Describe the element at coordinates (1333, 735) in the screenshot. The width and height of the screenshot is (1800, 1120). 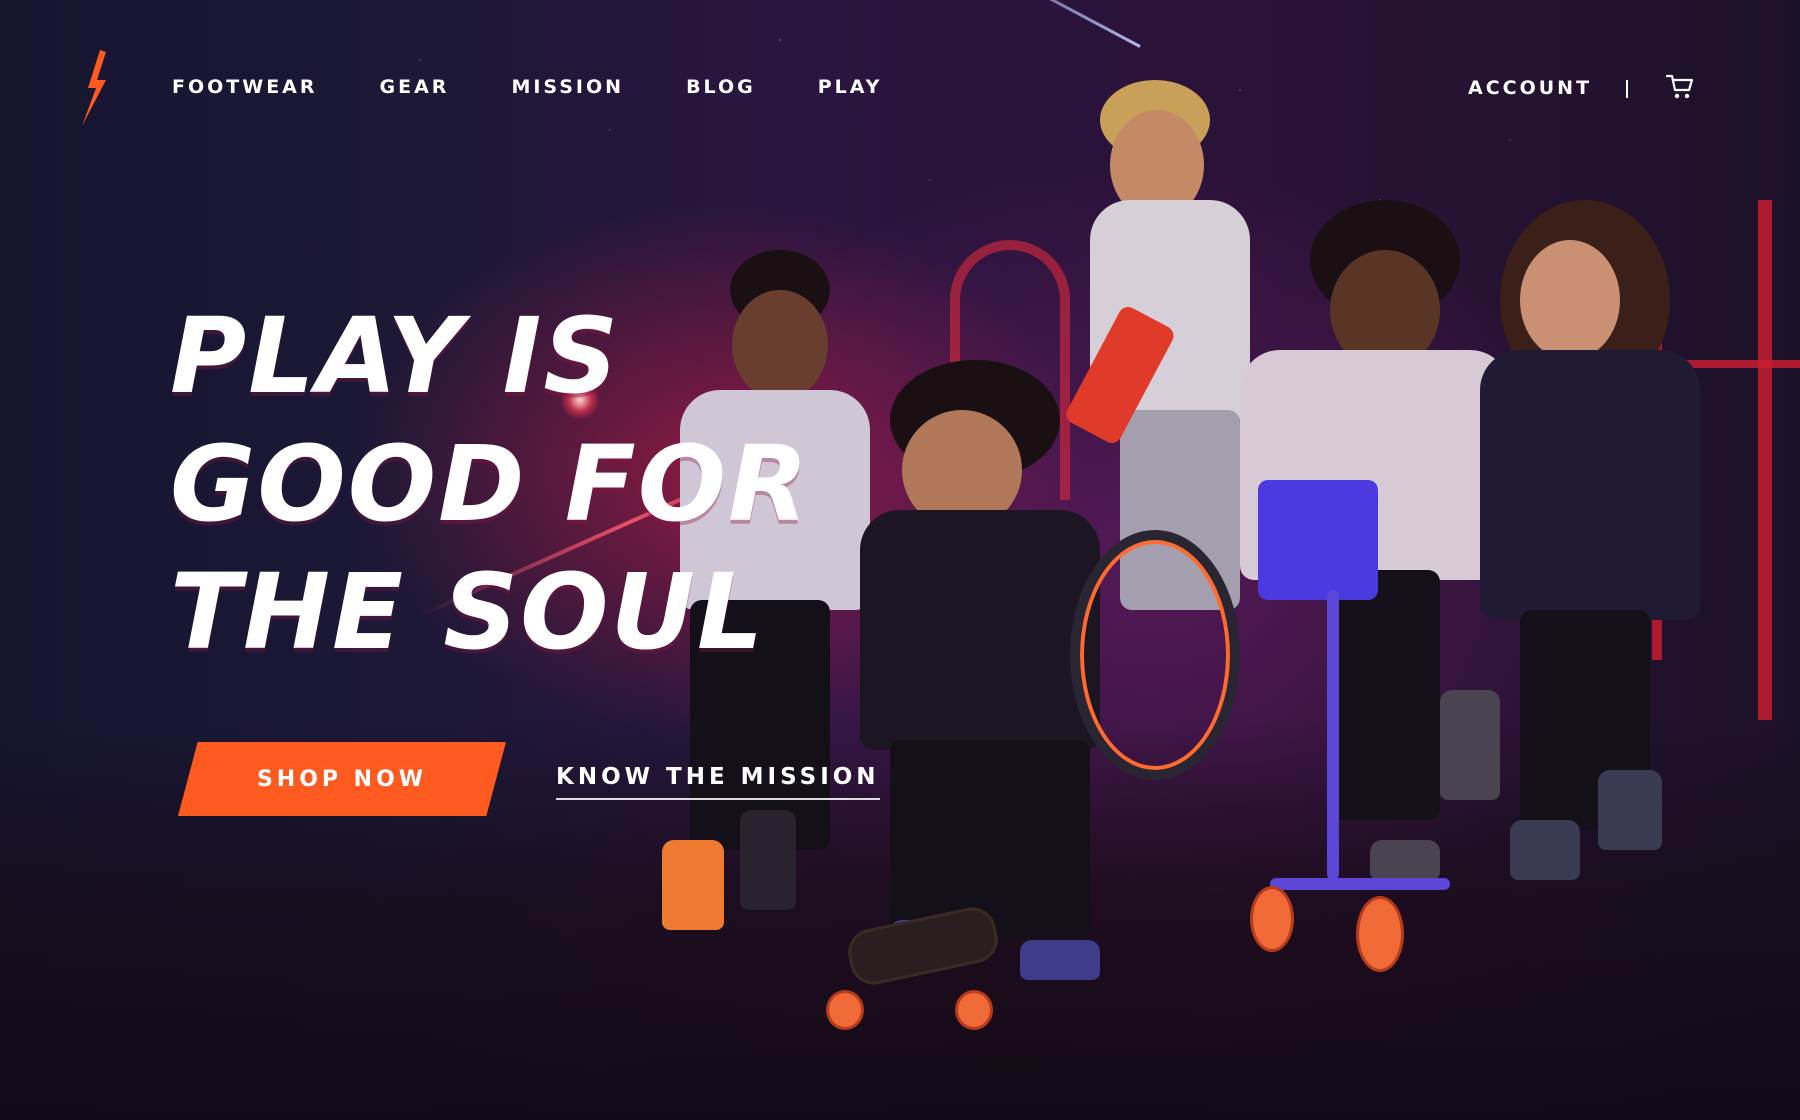
I see `scooter-stem` at that location.